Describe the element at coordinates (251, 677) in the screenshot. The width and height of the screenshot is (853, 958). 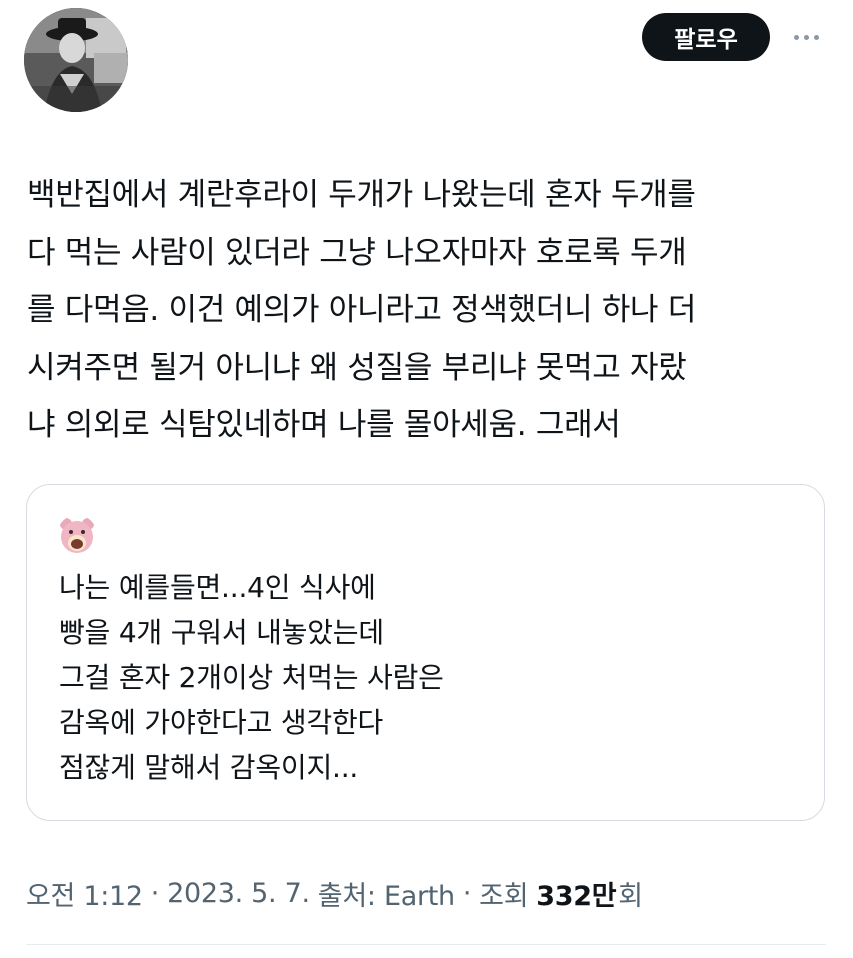
I see `quote-text-line: 그걸 혼자 2개이상 처먹는 사람은` at that location.